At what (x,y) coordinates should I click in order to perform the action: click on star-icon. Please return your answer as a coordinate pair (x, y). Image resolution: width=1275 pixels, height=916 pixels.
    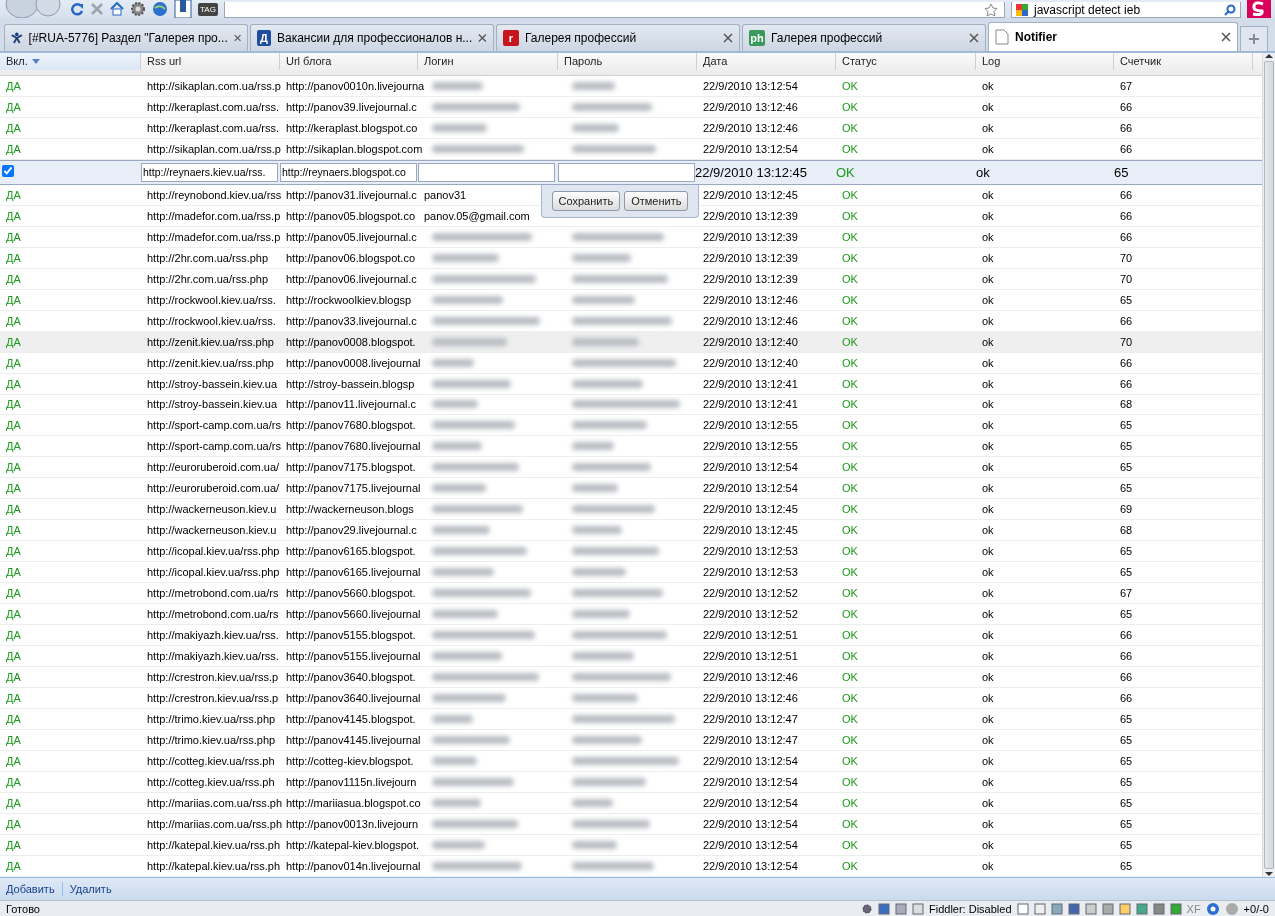
    Looking at the image, I should click on (991, 9).